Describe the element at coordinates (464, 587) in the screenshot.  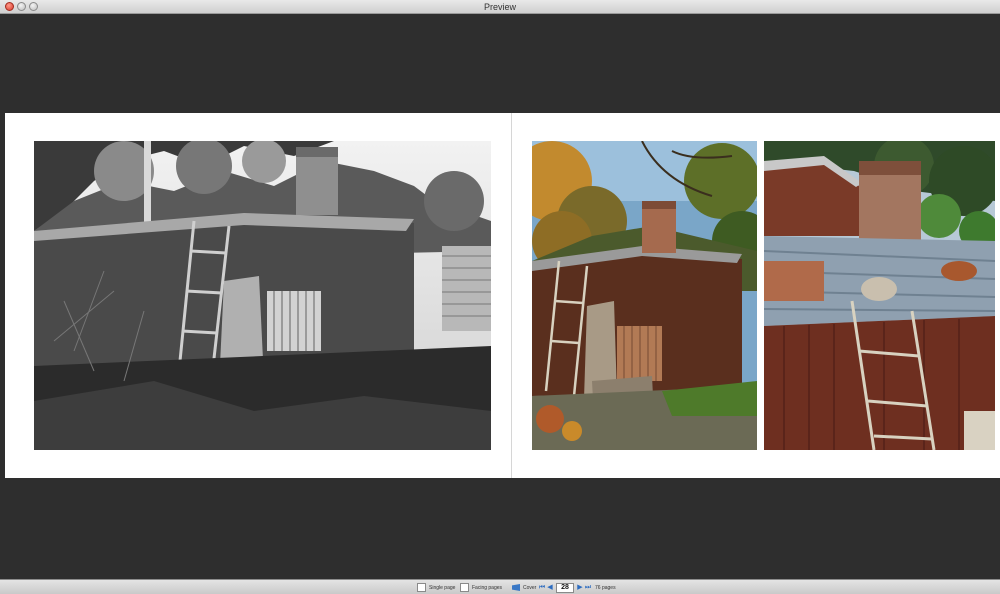
I see `facing-pages-checkbox` at that location.